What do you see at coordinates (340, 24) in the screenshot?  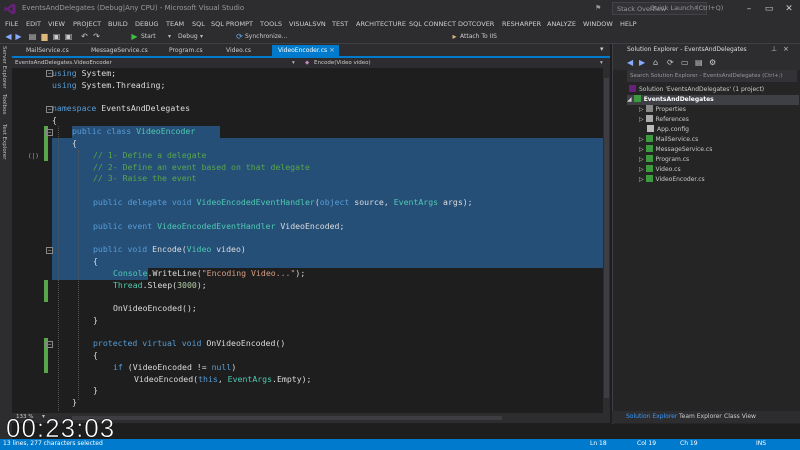 I see `menu-test: TEST` at bounding box center [340, 24].